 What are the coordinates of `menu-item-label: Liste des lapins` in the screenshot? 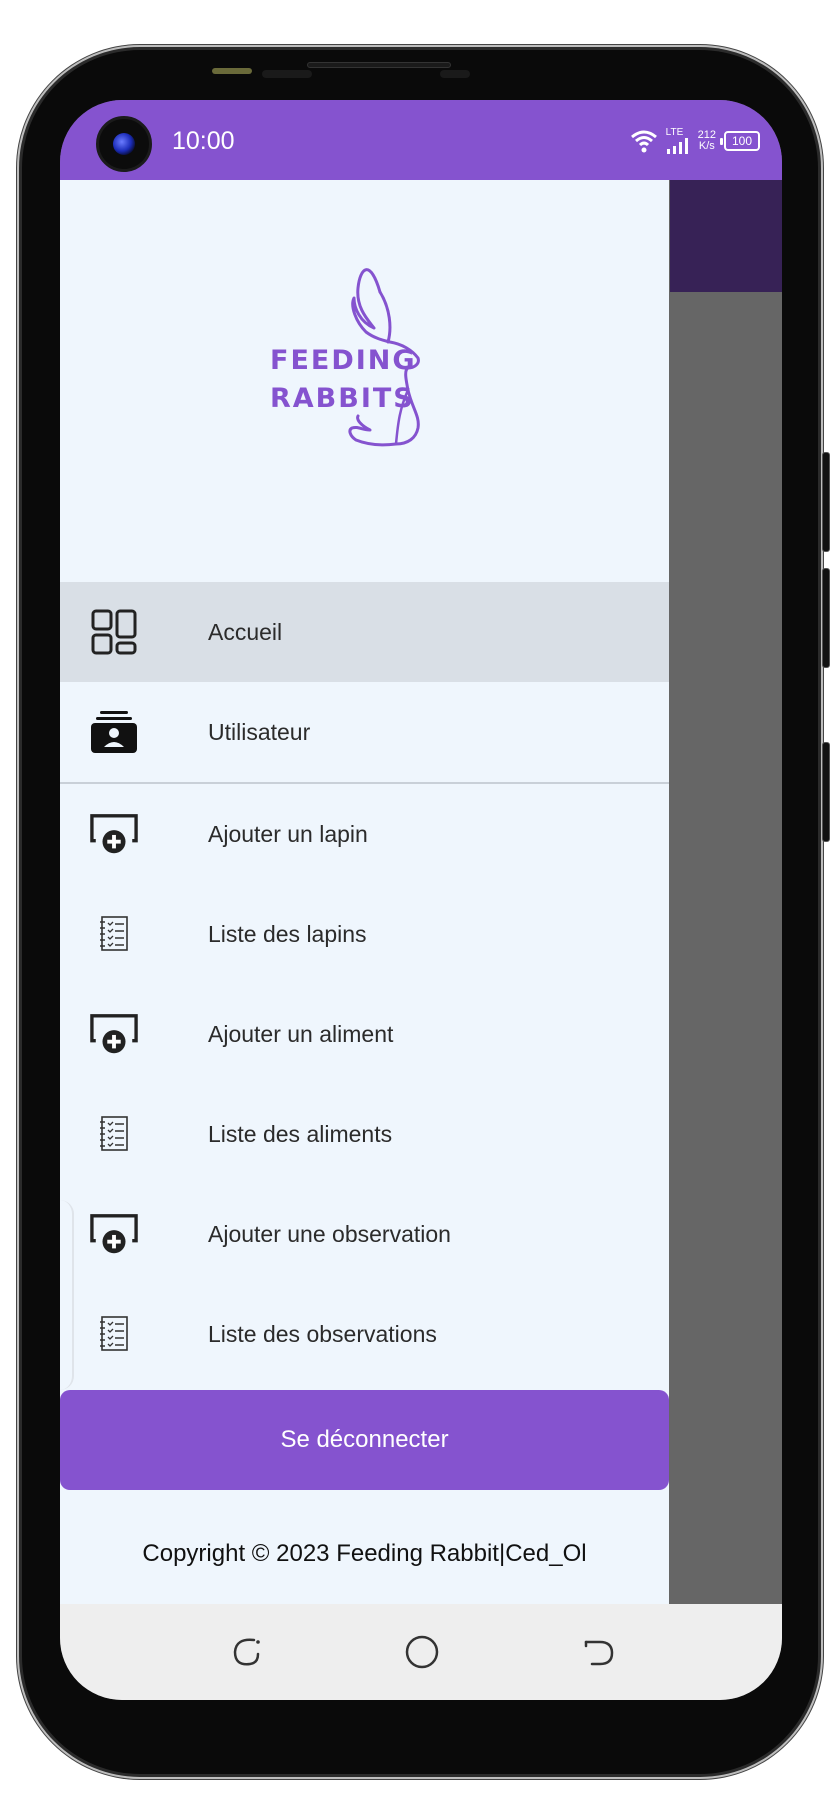 It's located at (287, 933).